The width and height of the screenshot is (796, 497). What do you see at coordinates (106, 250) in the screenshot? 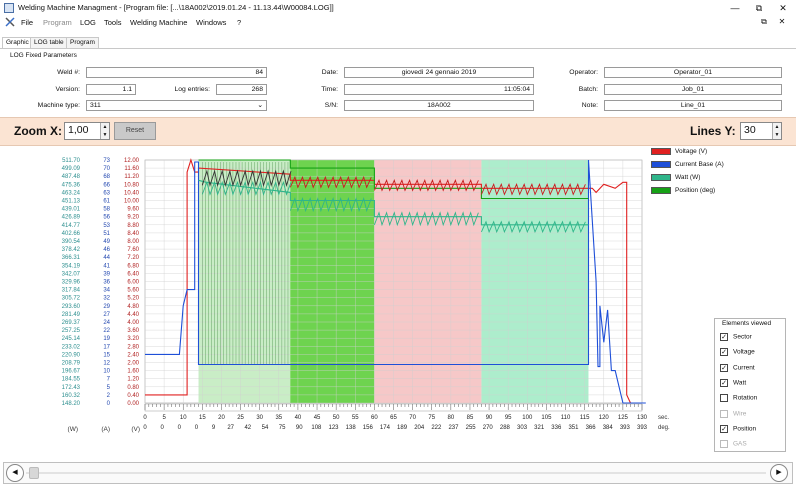
I see `amp-tick-label: 46` at bounding box center [106, 250].